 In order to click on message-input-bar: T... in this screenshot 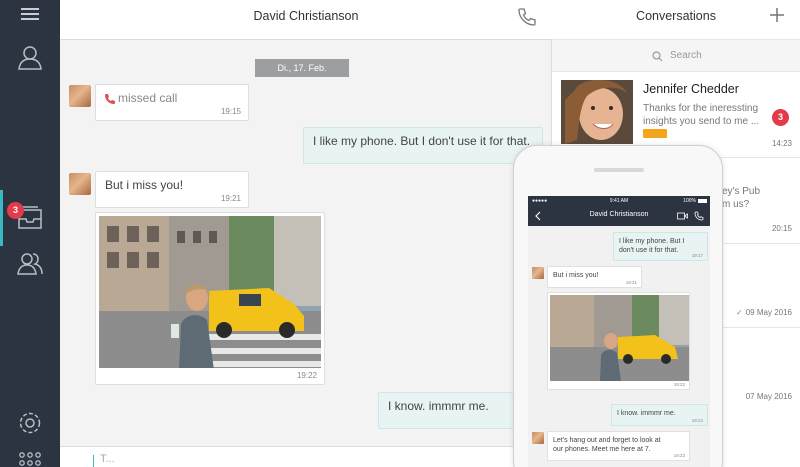, I will do `click(306, 456)`.